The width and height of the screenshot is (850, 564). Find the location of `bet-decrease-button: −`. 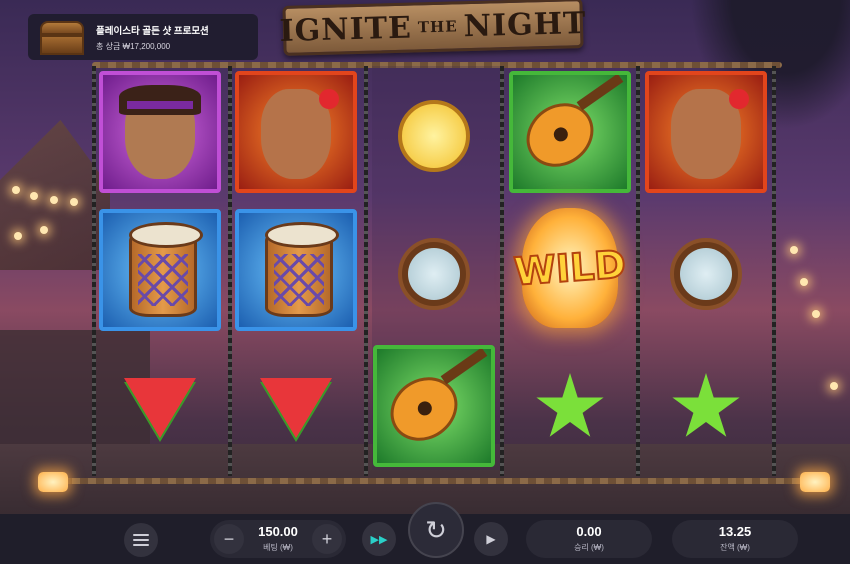

bet-decrease-button: − is located at coordinates (229, 539).